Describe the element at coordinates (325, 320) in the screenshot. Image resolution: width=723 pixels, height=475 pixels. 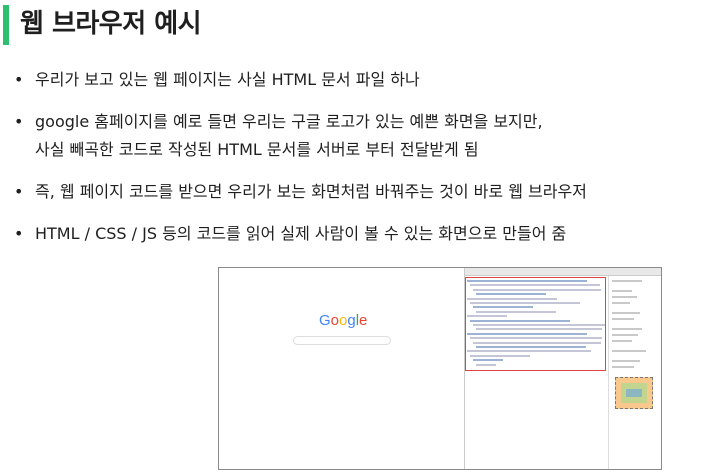
I see `logo-letter: G` at that location.